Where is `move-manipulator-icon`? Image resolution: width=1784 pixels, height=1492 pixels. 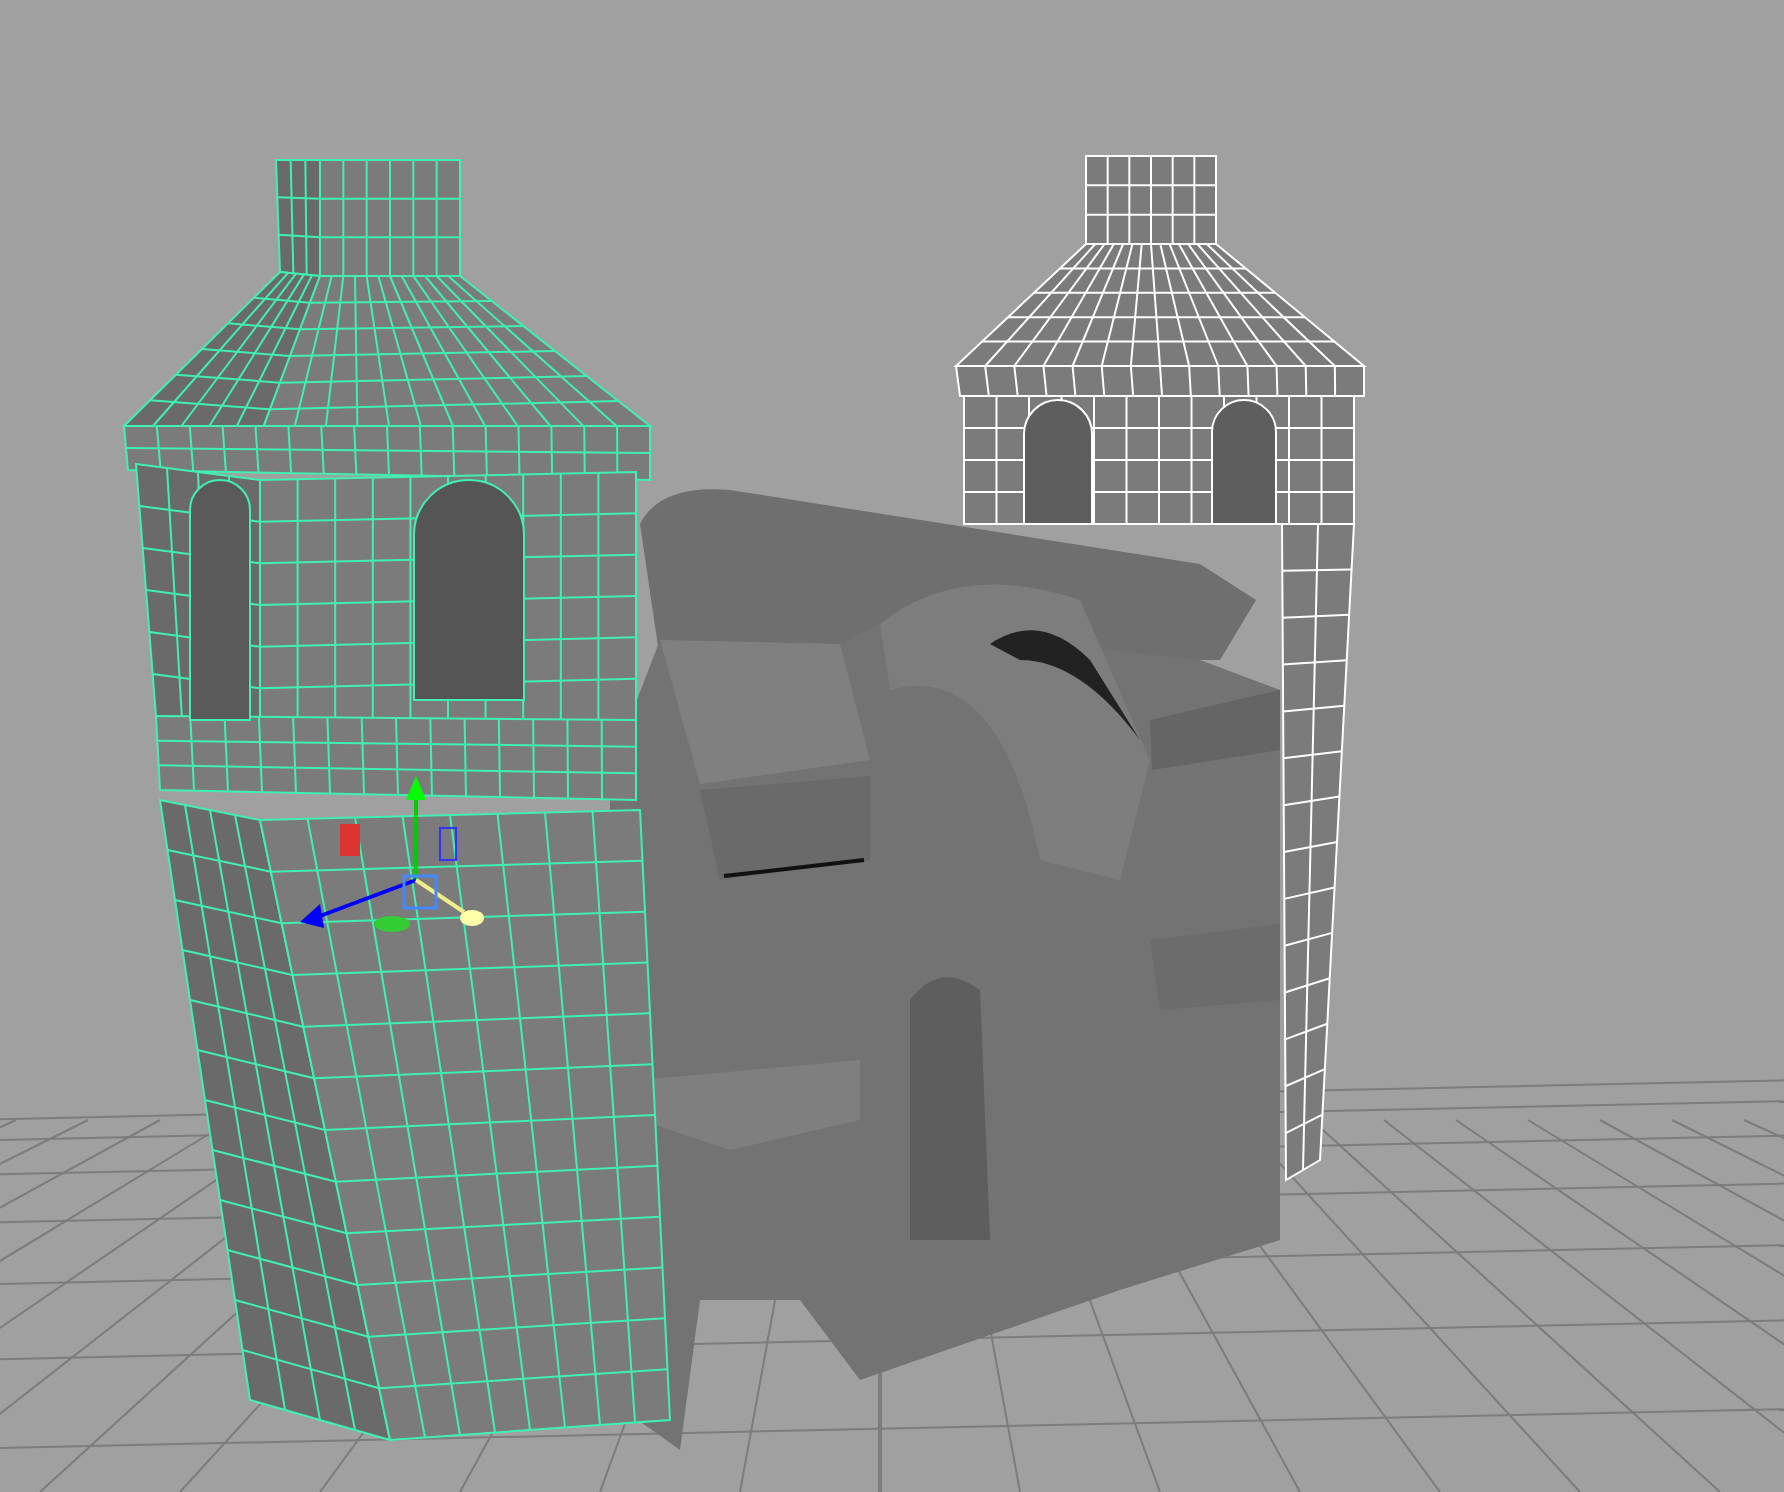 move-manipulator-icon is located at coordinates (392, 854).